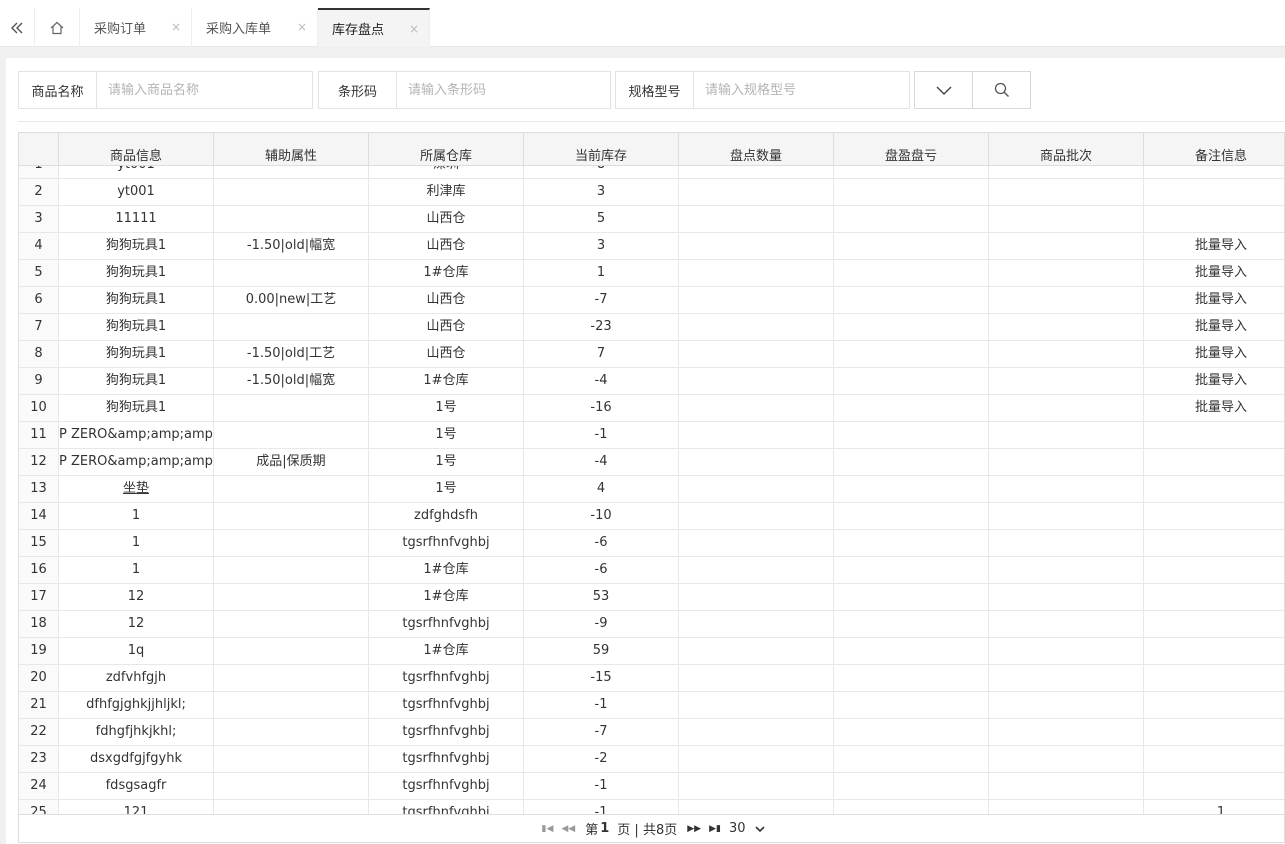 The image size is (1285, 844). What do you see at coordinates (651, 543) in the screenshot?
I see `table-row: 15 1 tgsrfhnfvghbj -6` at bounding box center [651, 543].